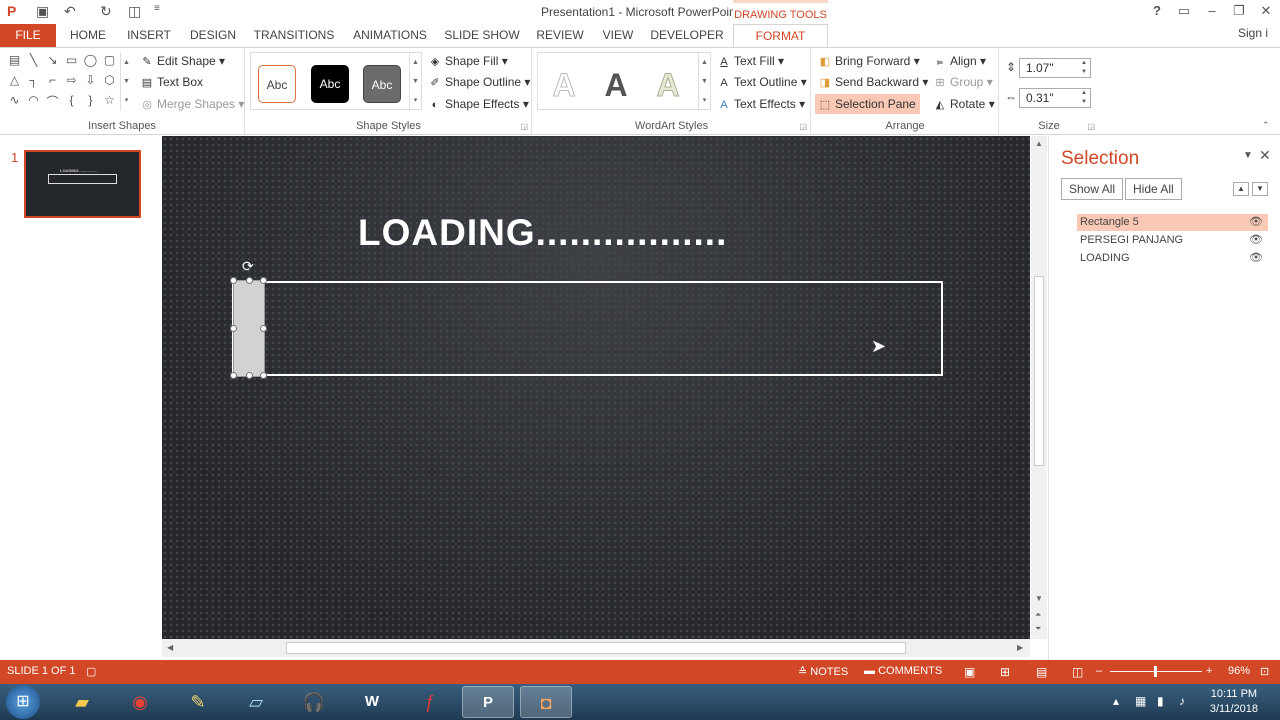 This screenshot has width=1280, height=720. I want to click on curve-shape-icon: ∿, so click(14, 100).